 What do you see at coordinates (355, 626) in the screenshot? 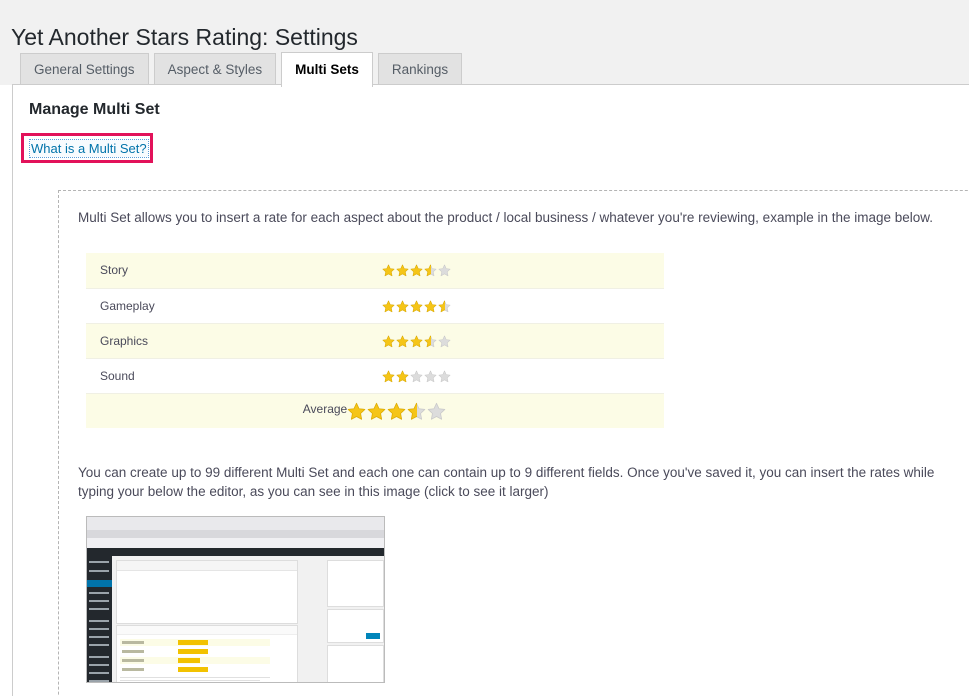
I see `thumb-publish-box` at bounding box center [355, 626].